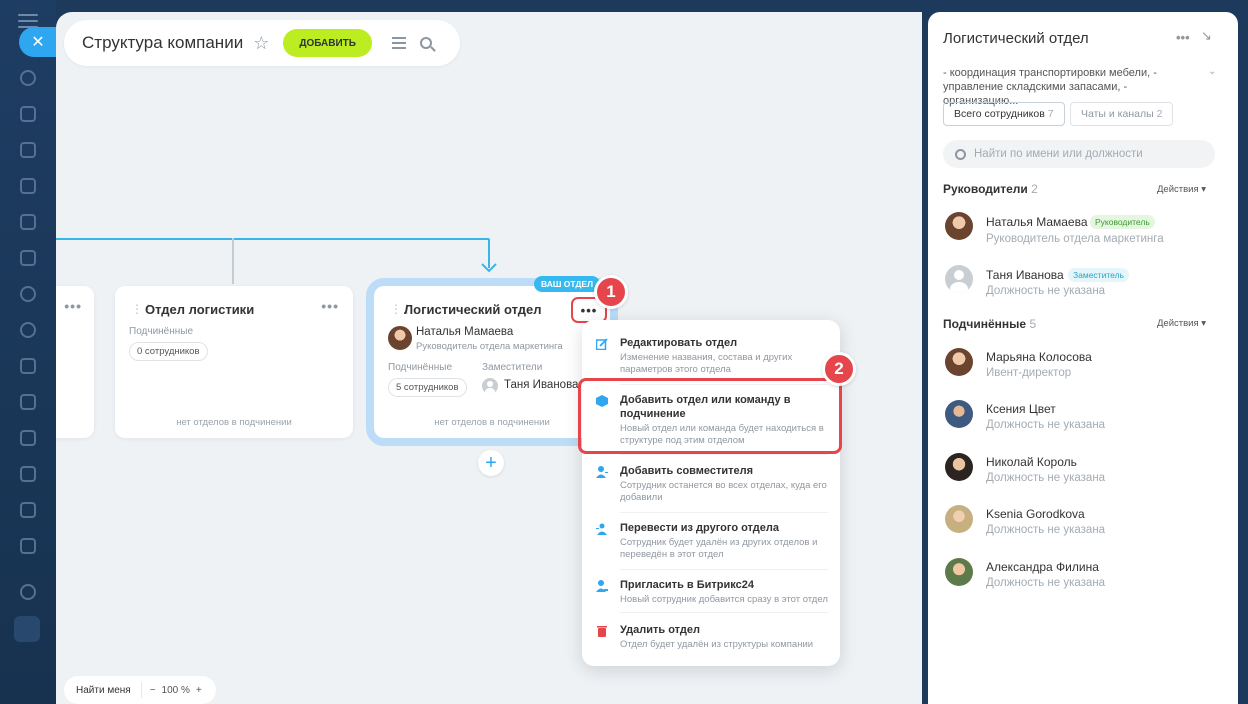 The width and height of the screenshot is (1248, 704). What do you see at coordinates (1046, 291) in the screenshot?
I see `head-role: Должность не указана` at bounding box center [1046, 291].